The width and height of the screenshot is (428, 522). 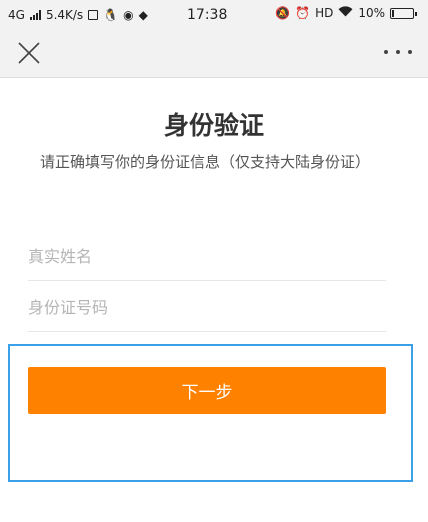 I want to click on hd-label: HD, so click(x=324, y=13).